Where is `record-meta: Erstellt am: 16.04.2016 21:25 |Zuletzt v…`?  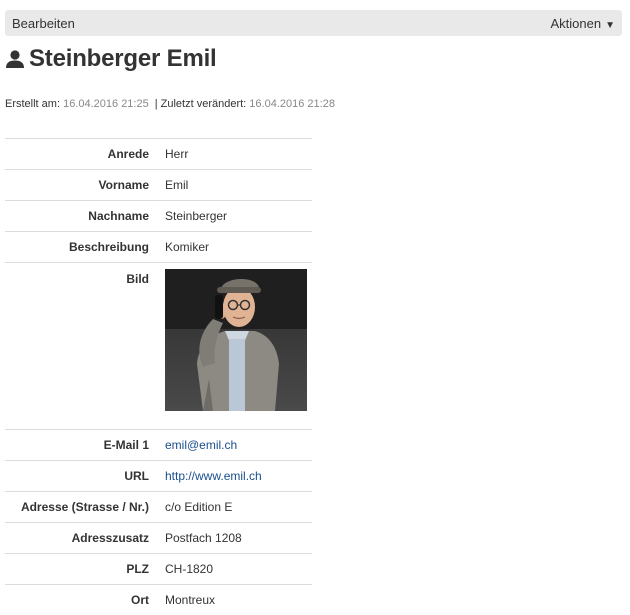
record-meta: Erstellt am: 16.04.2016 21:25 |Zuletzt v… is located at coordinates (170, 104).